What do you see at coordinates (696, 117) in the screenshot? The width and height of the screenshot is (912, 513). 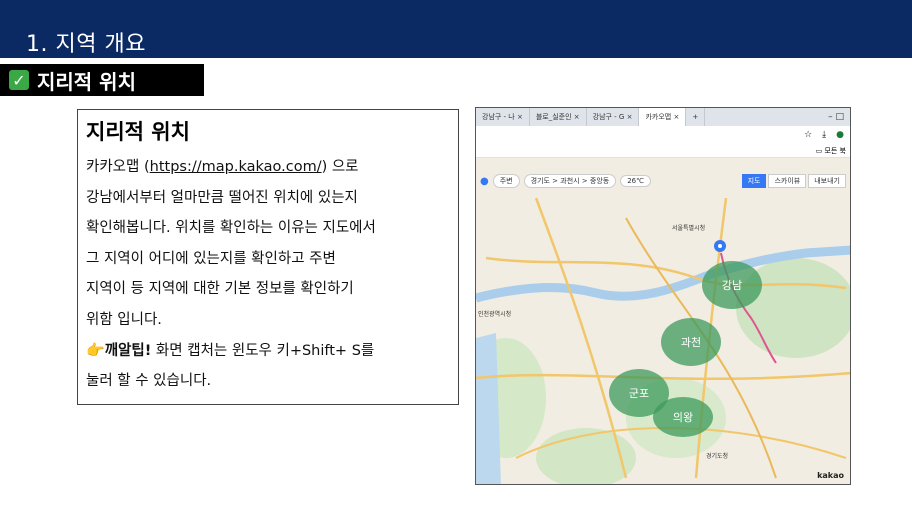 I see `new-tab-icon: +` at bounding box center [696, 117].